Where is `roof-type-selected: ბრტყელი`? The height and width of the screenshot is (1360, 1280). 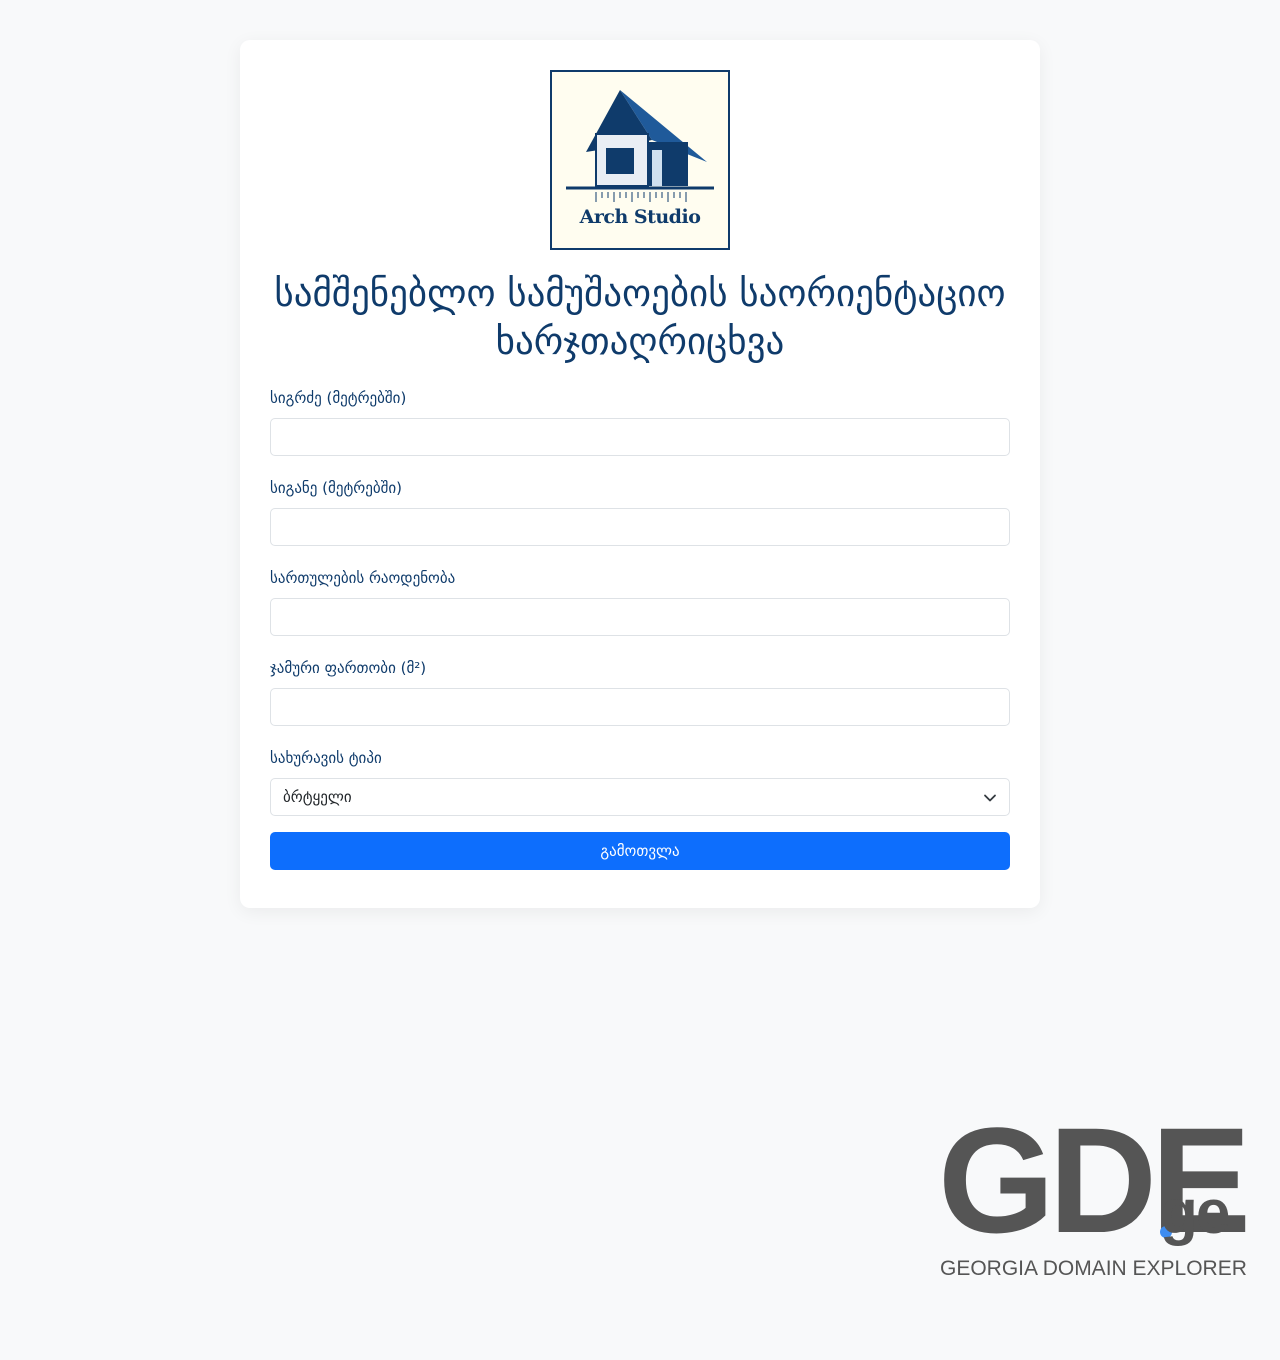
roof-type-selected: ბრტყელი is located at coordinates (317, 797).